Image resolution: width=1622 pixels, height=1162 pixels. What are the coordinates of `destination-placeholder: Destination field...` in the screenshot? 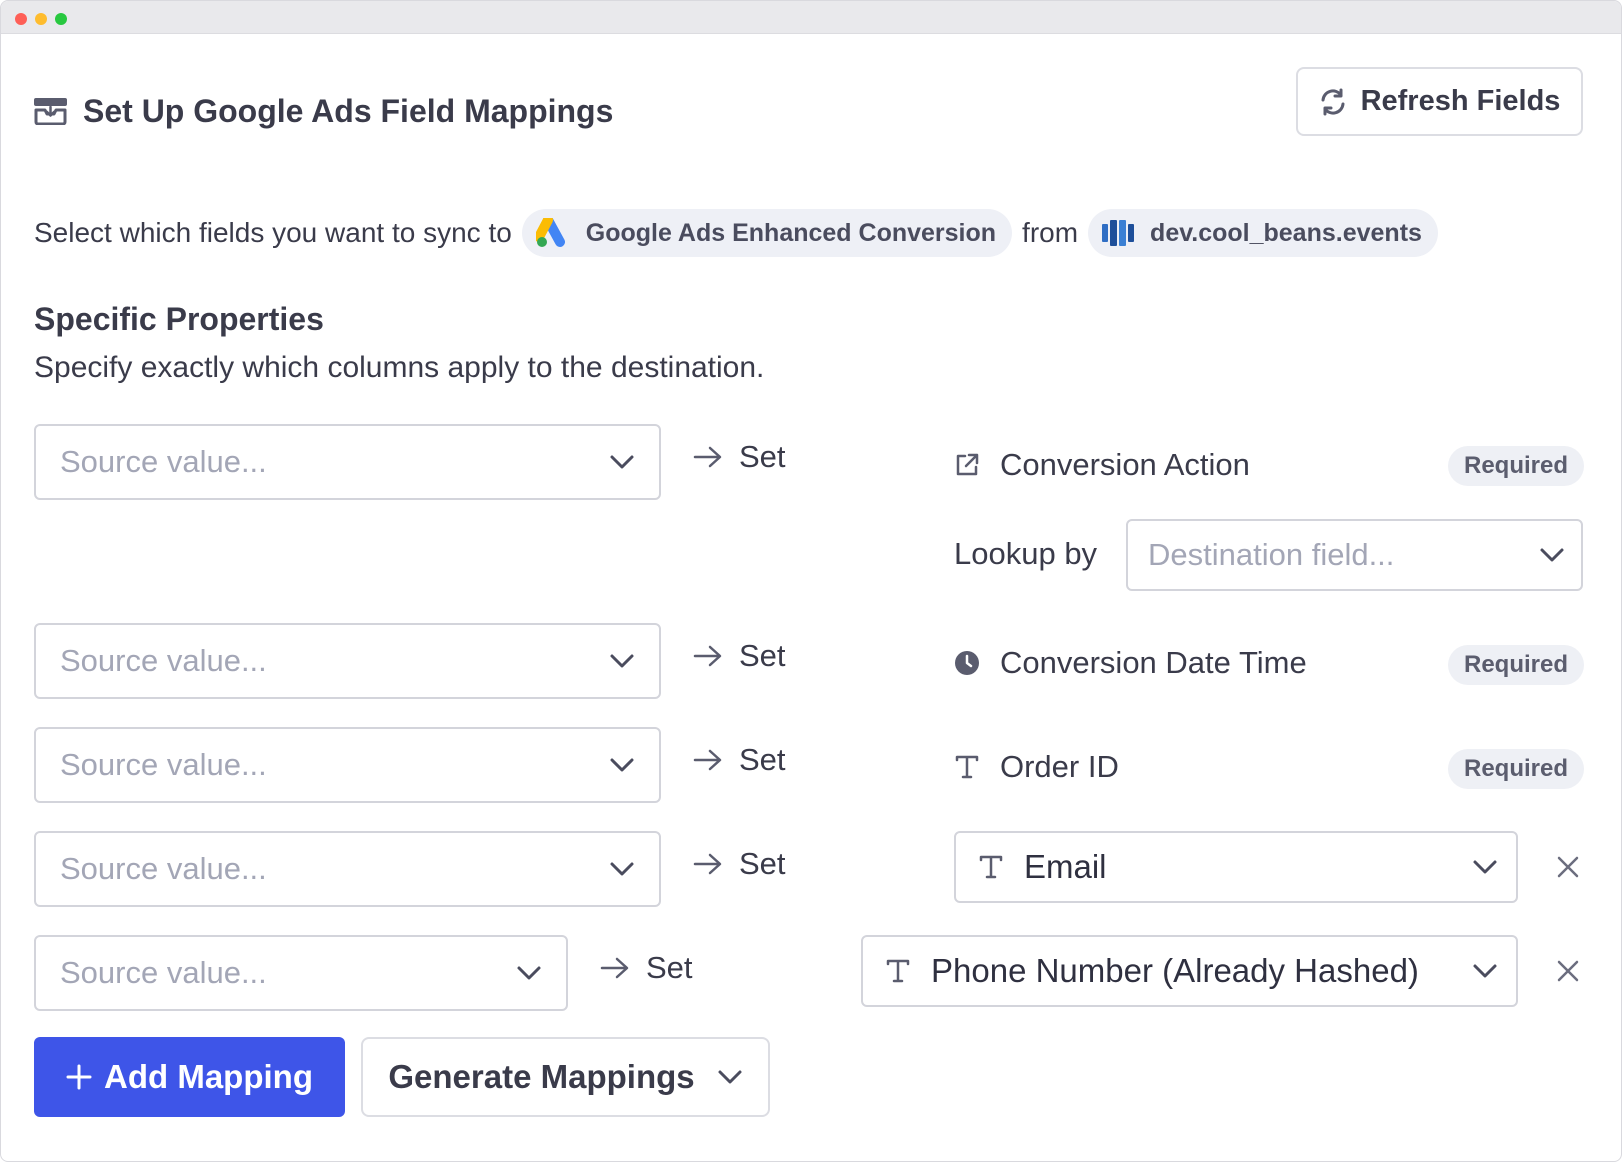 It's located at (1271, 554).